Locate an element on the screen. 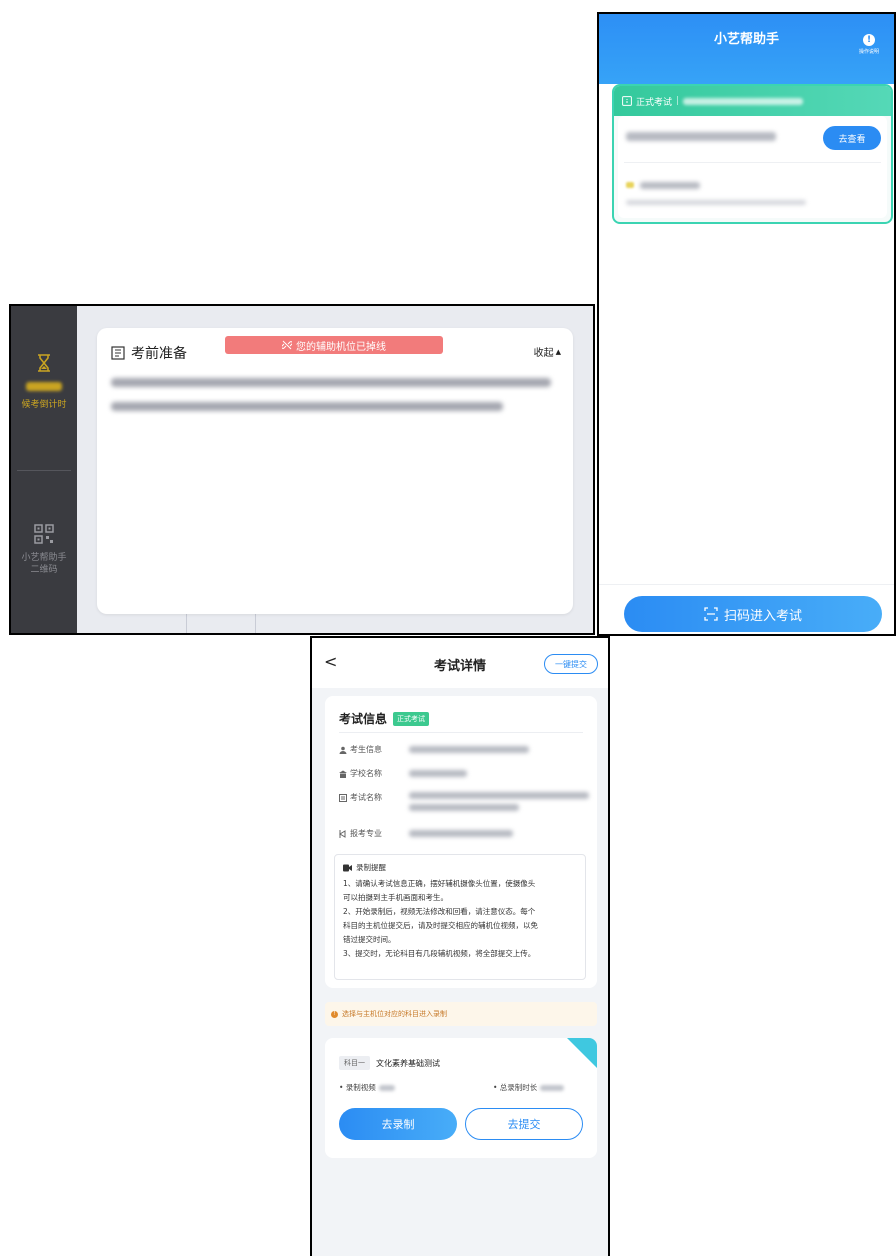 The image size is (896, 1256). exam-info-tag: 正式考试 is located at coordinates (411, 718).